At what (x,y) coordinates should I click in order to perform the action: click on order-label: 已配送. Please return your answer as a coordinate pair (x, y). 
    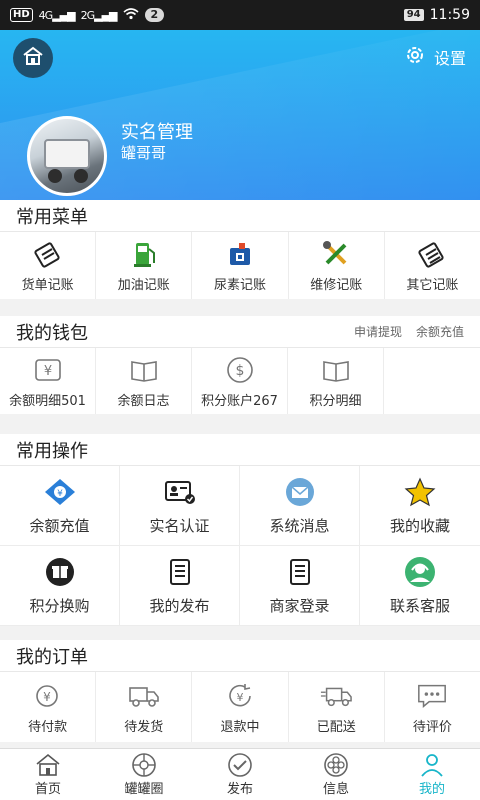
    Looking at the image, I should click on (336, 727).